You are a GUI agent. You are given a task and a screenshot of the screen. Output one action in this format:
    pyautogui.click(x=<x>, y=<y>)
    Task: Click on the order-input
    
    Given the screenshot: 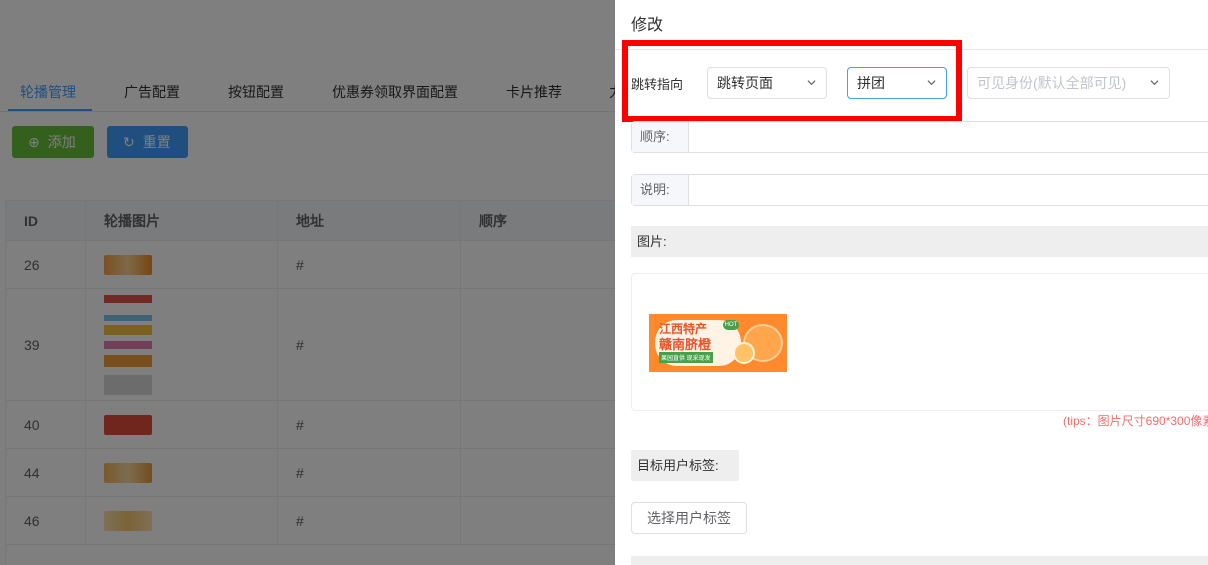 What is the action you would take?
    pyautogui.click(x=948, y=137)
    